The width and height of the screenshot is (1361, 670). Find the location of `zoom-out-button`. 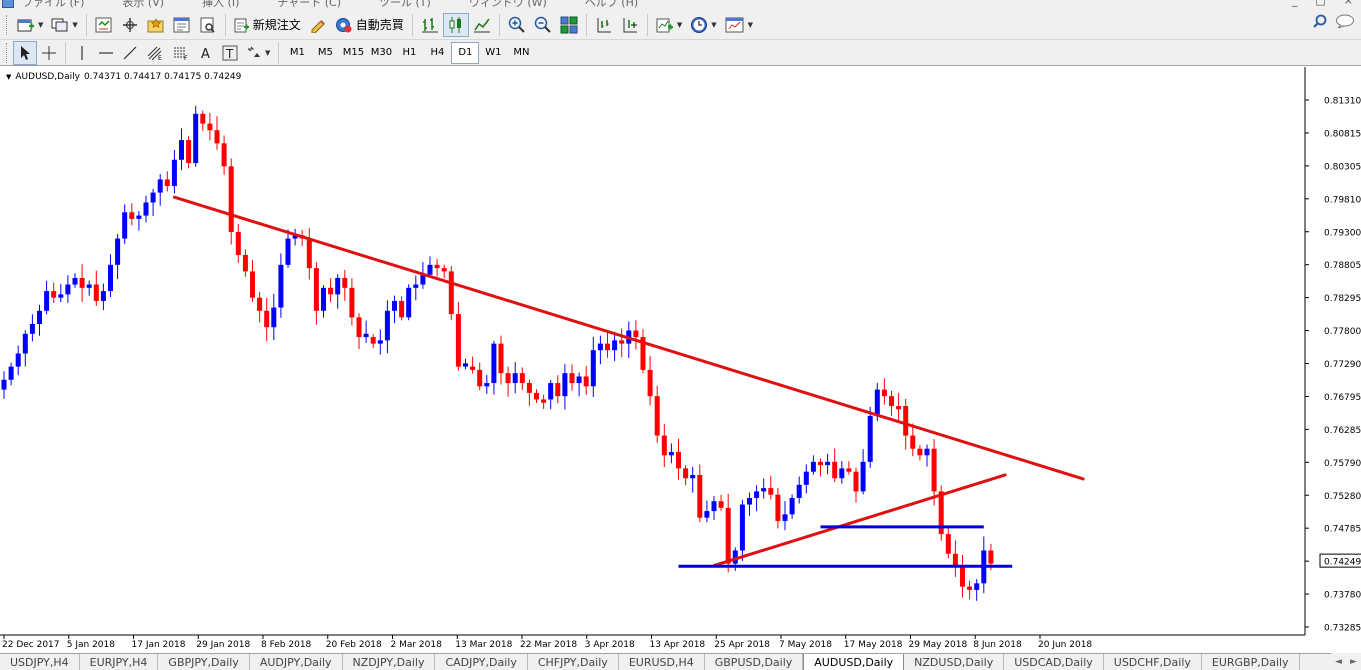

zoom-out-button is located at coordinates (543, 25).